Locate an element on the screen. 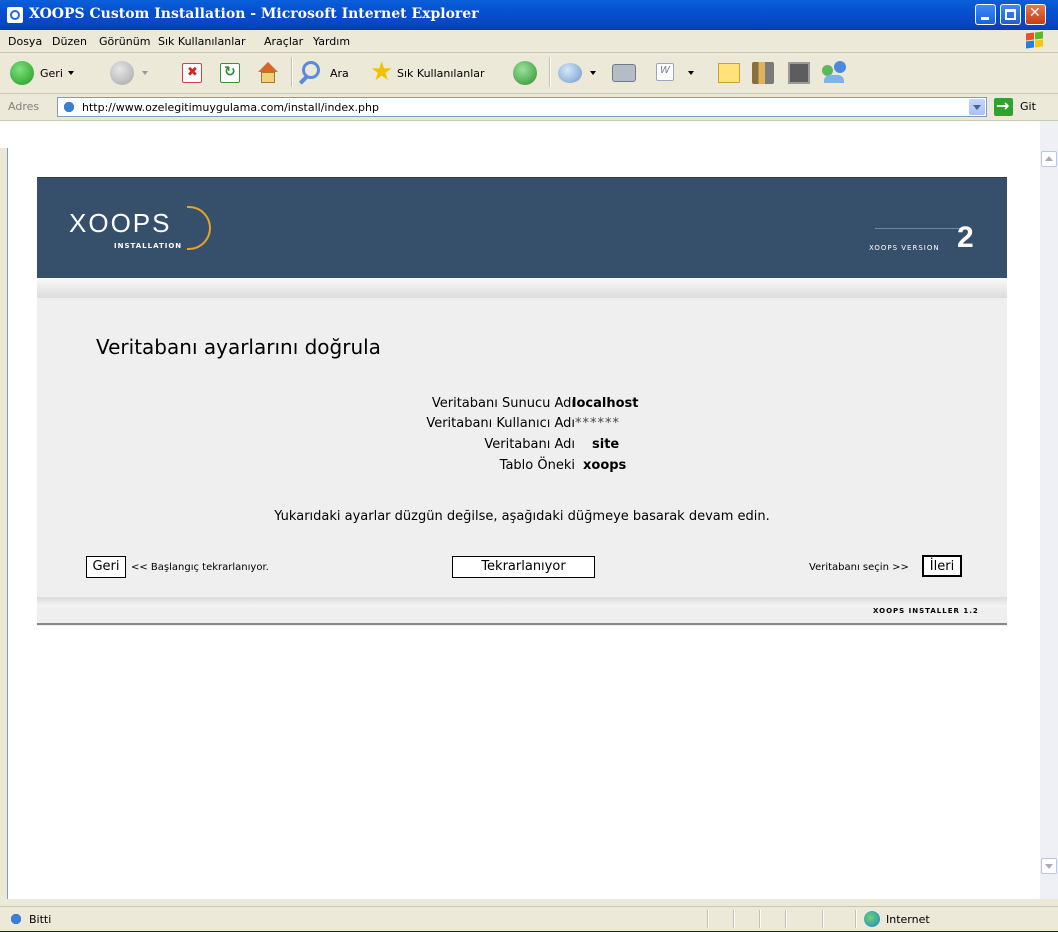  security-zone-label: Internet is located at coordinates (908, 919).